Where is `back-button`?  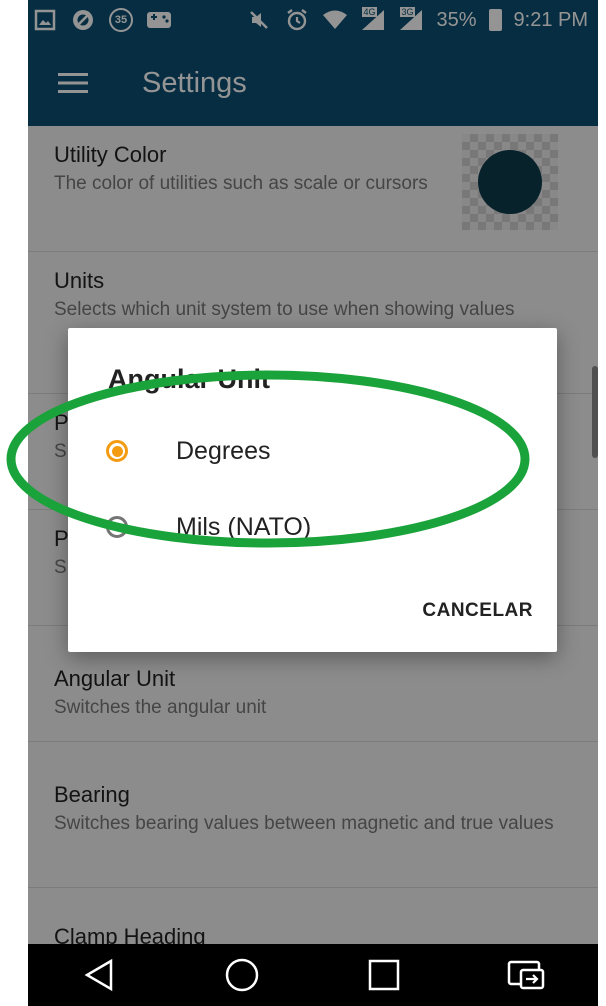 back-button is located at coordinates (99, 975).